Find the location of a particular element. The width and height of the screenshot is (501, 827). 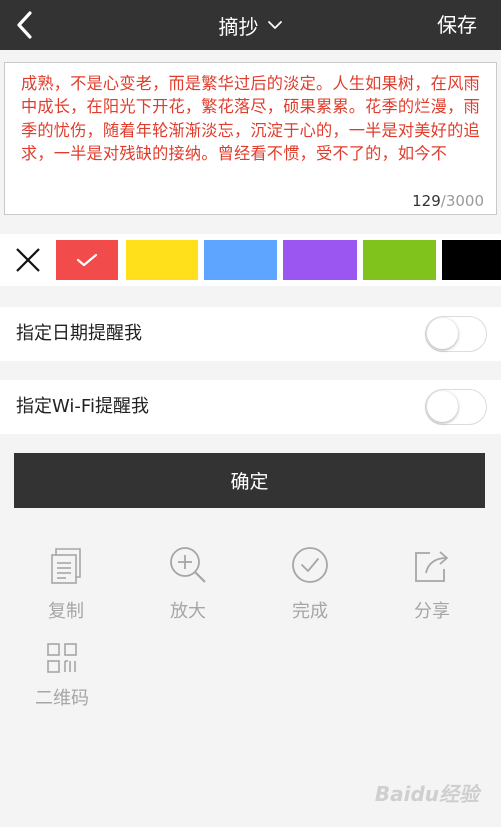

date-reminder-toggle is located at coordinates (456, 334).